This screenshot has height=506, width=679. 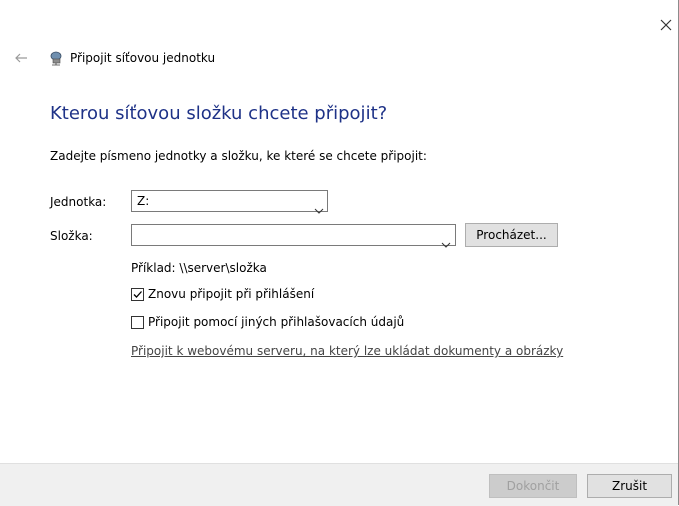 What do you see at coordinates (78, 202) in the screenshot?
I see `drive-label: Jednotka:` at bounding box center [78, 202].